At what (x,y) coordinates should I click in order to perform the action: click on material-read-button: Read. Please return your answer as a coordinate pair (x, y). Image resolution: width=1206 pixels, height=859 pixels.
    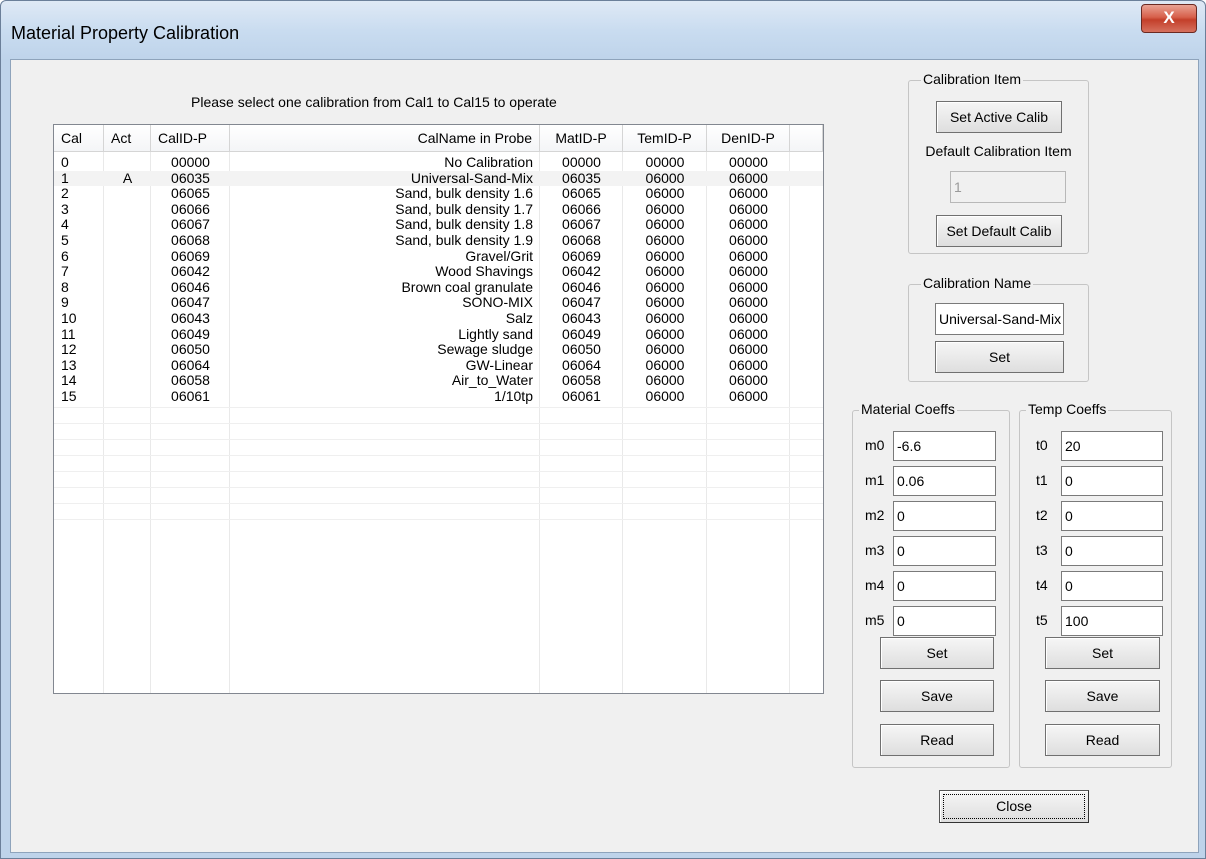
    Looking at the image, I should click on (937, 740).